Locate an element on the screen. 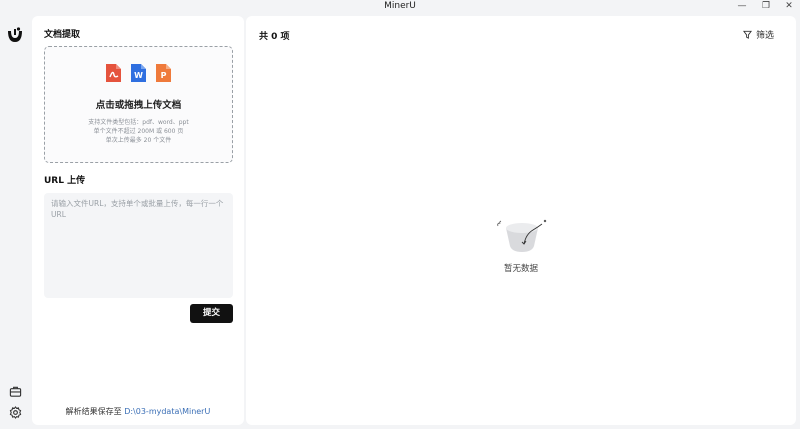 Image resolution: width=800 pixels, height=429 pixels. empty-state-icon is located at coordinates (522, 235).